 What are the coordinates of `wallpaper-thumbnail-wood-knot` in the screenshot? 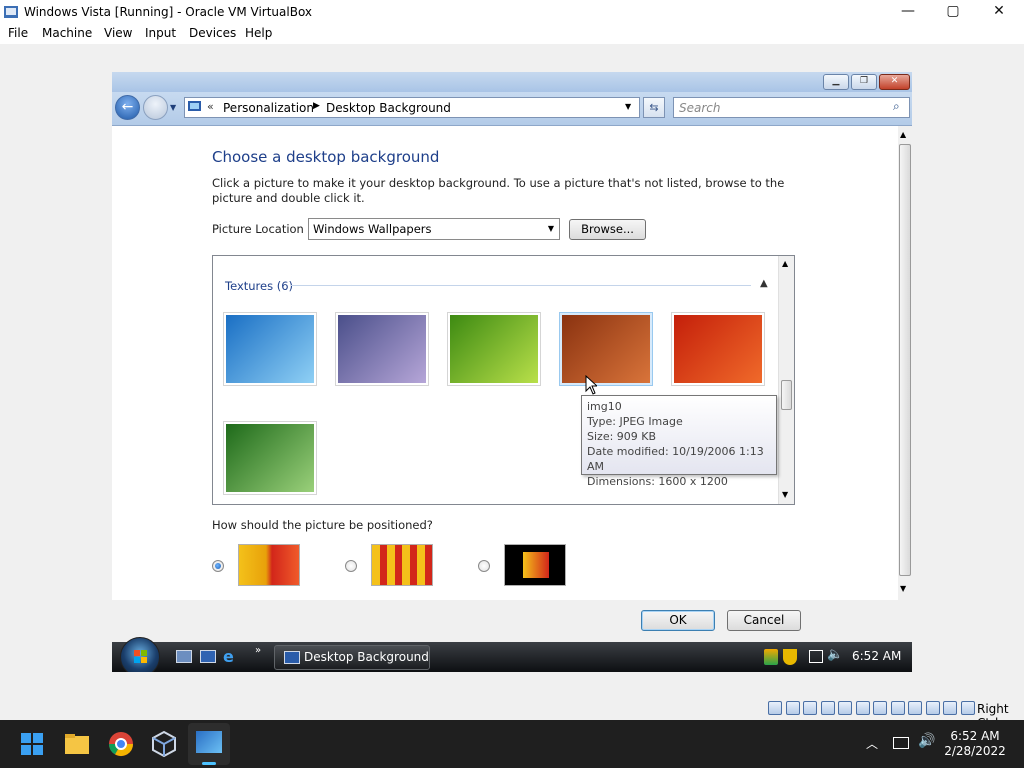 It's located at (606, 349).